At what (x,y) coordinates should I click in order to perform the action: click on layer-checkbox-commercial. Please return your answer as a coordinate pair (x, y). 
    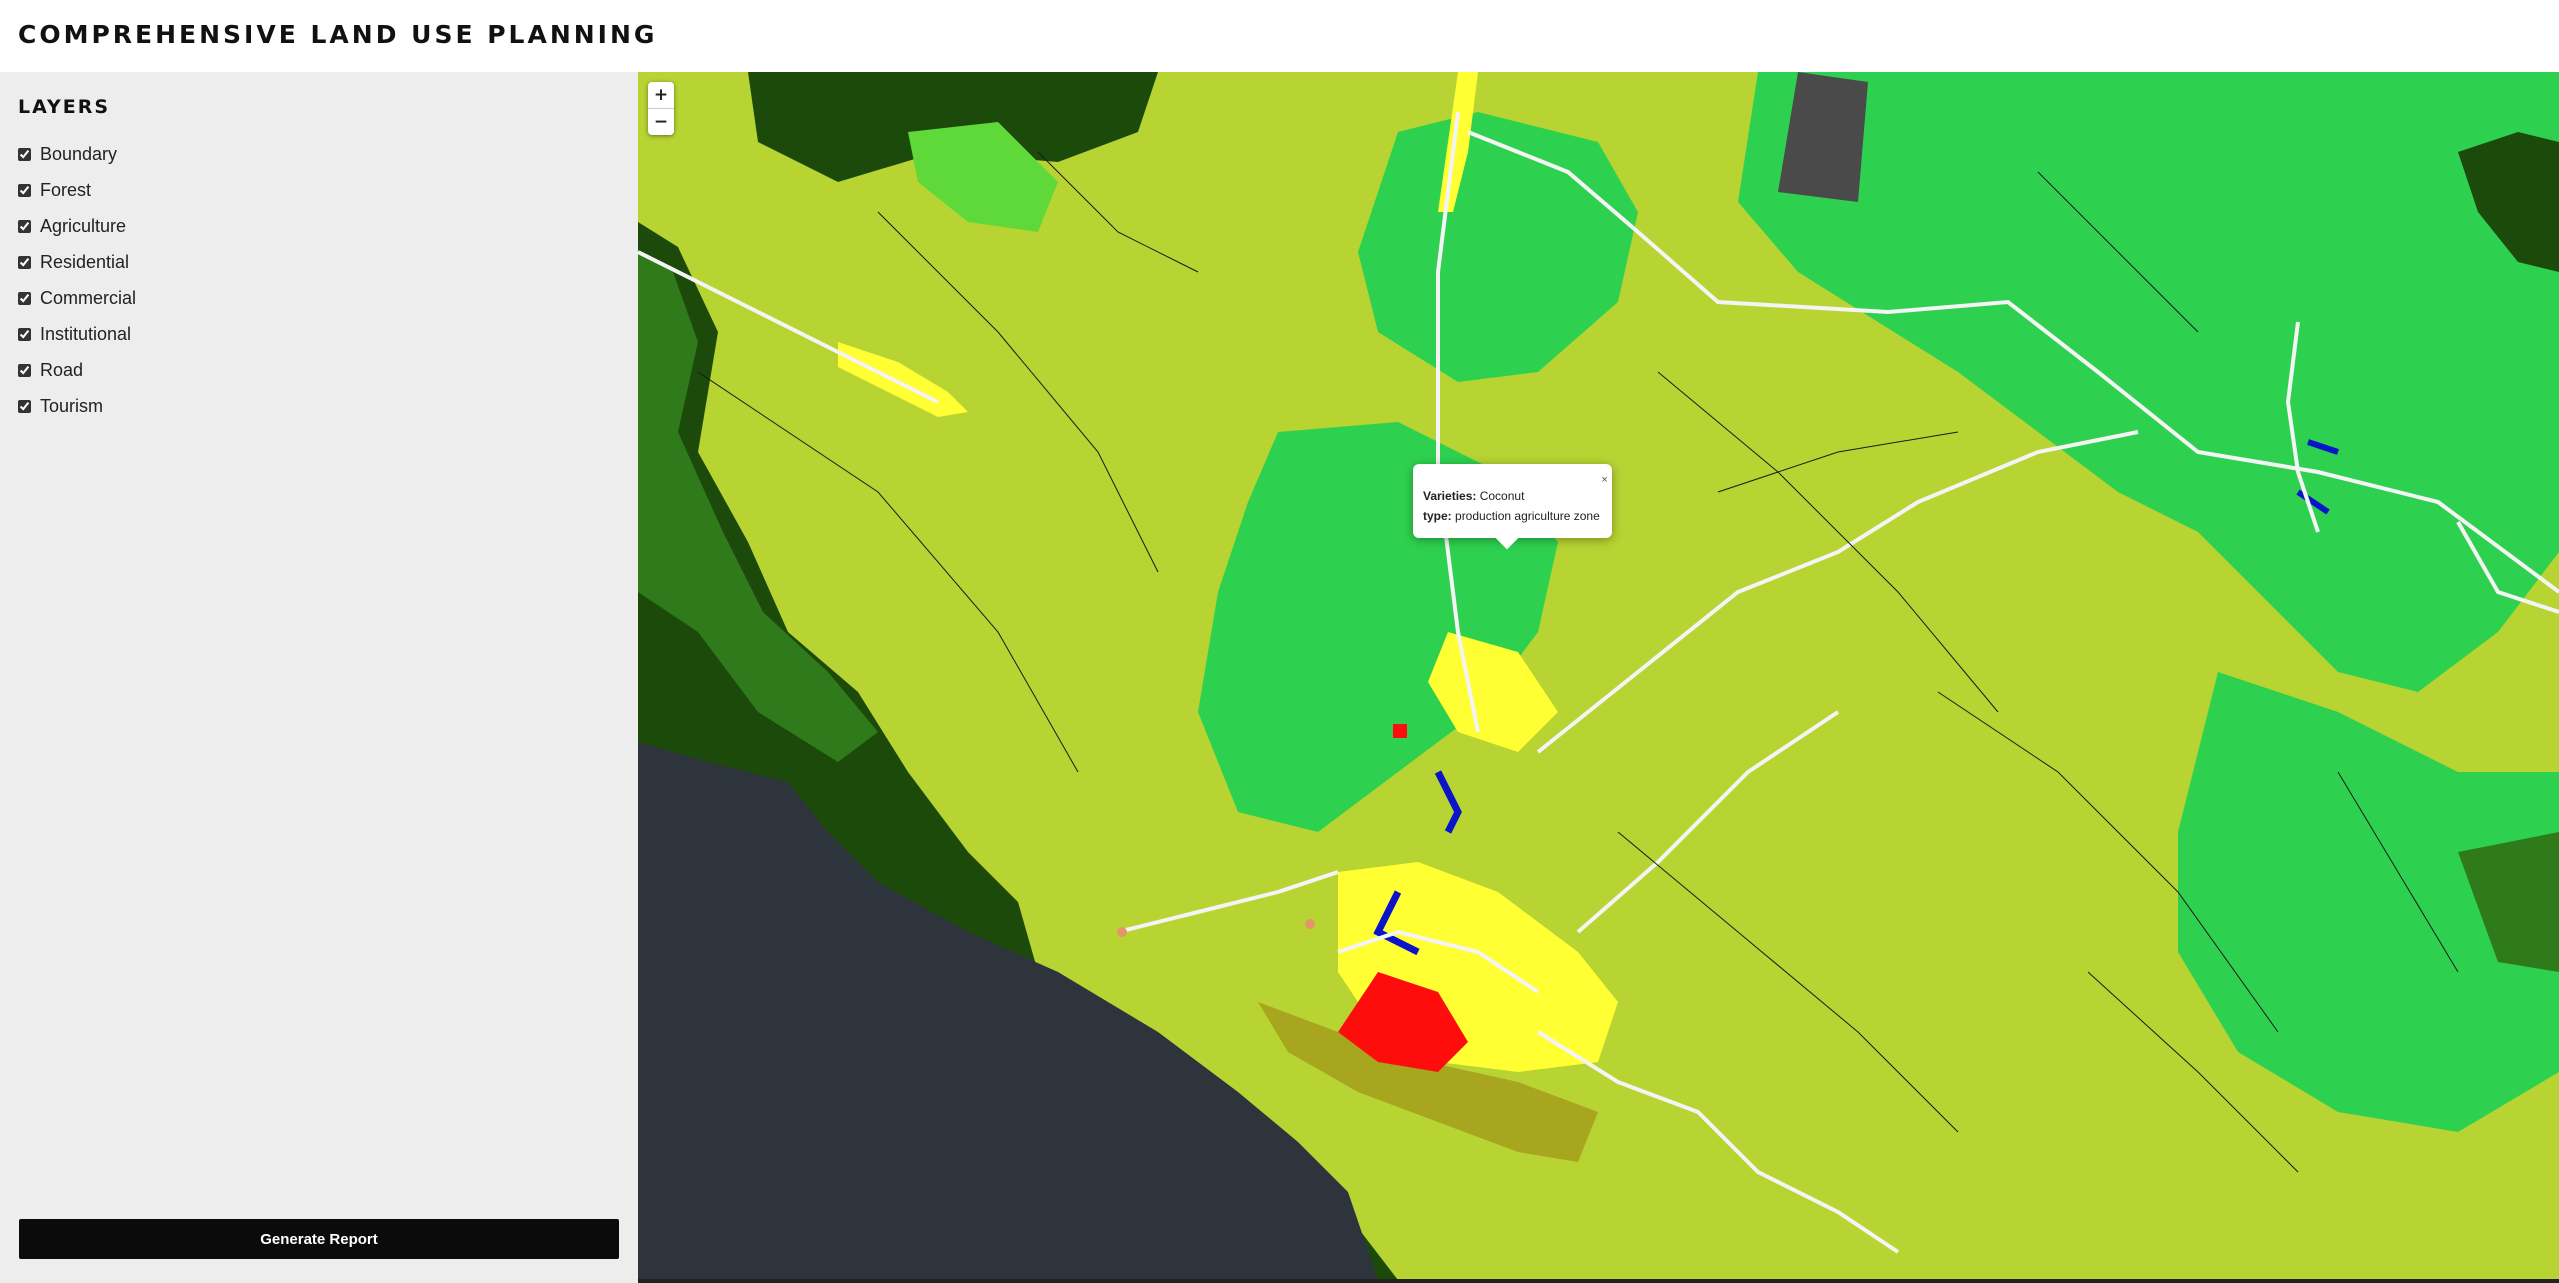
    Looking at the image, I should click on (24, 298).